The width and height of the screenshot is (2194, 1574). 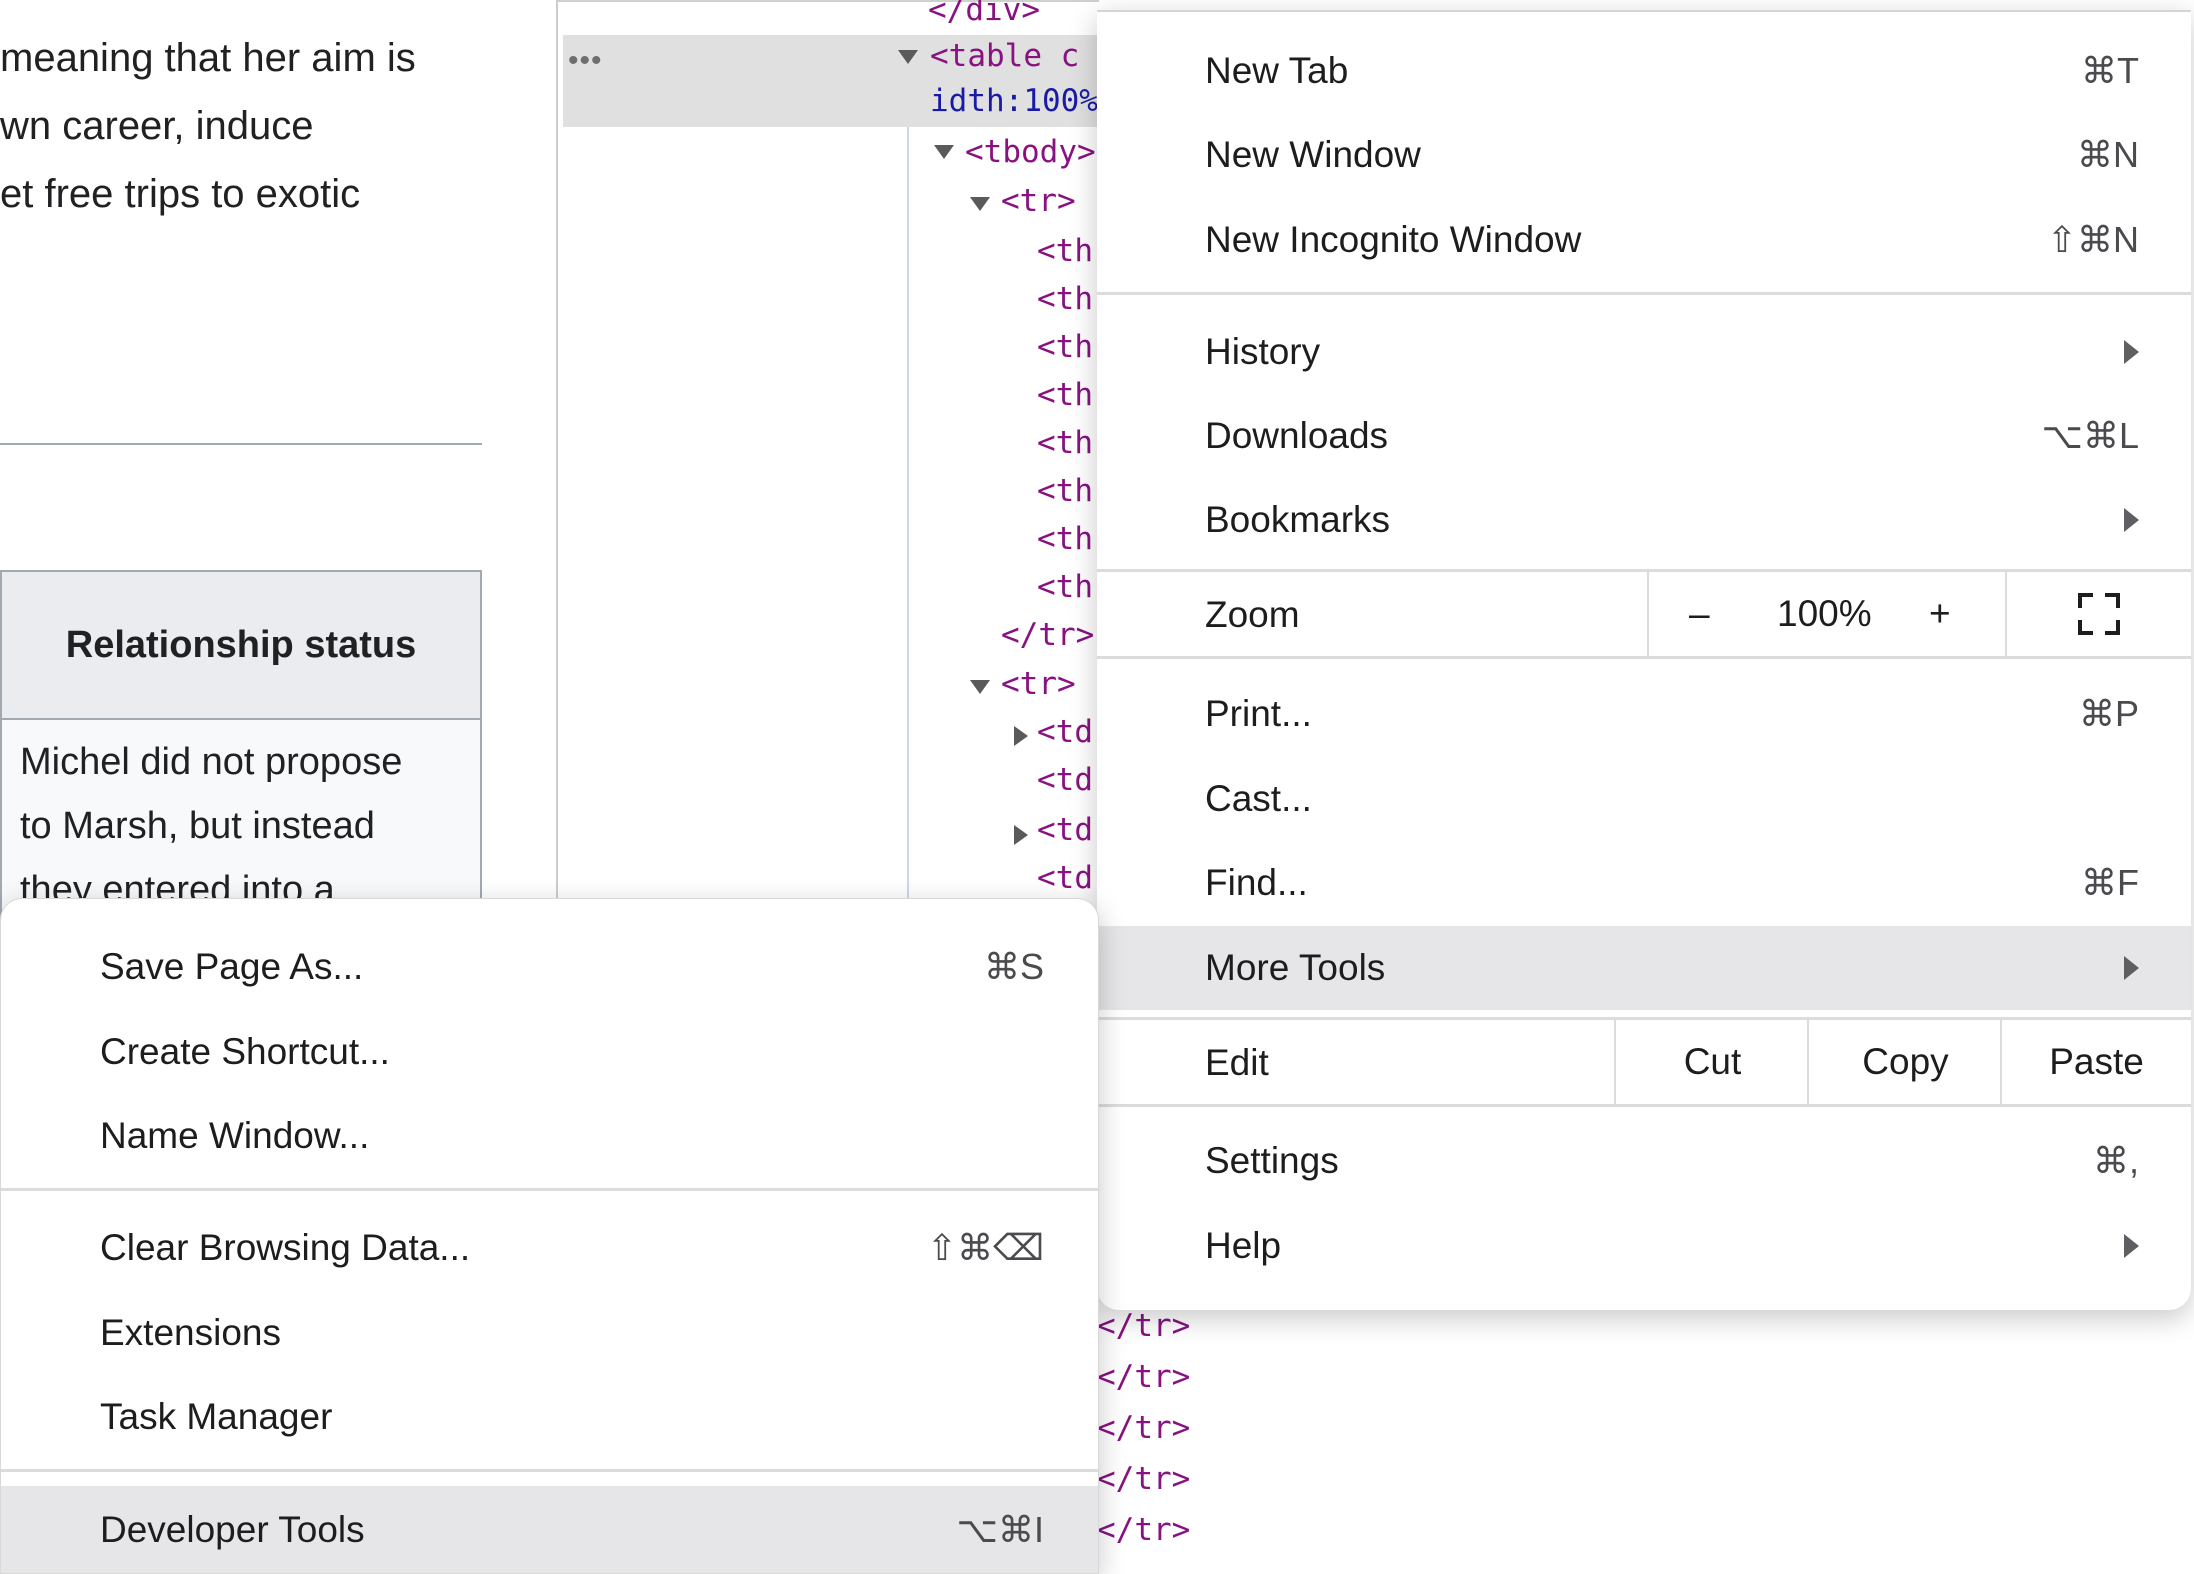 What do you see at coordinates (1644, 155) in the screenshot?
I see `menu-item-new-window: New Window ⌘N` at bounding box center [1644, 155].